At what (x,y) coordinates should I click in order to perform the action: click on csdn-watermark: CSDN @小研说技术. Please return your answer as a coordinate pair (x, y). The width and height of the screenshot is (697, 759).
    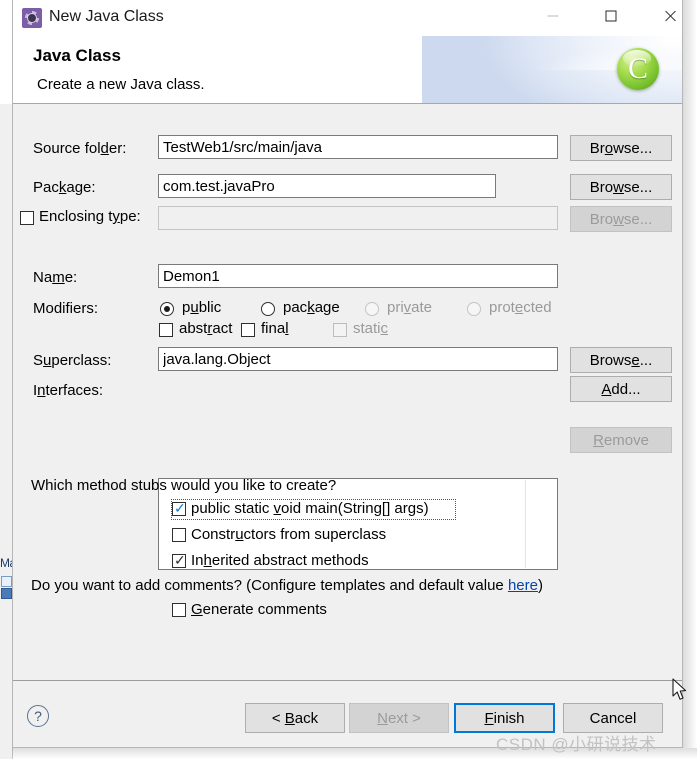
    Looking at the image, I should click on (576, 744).